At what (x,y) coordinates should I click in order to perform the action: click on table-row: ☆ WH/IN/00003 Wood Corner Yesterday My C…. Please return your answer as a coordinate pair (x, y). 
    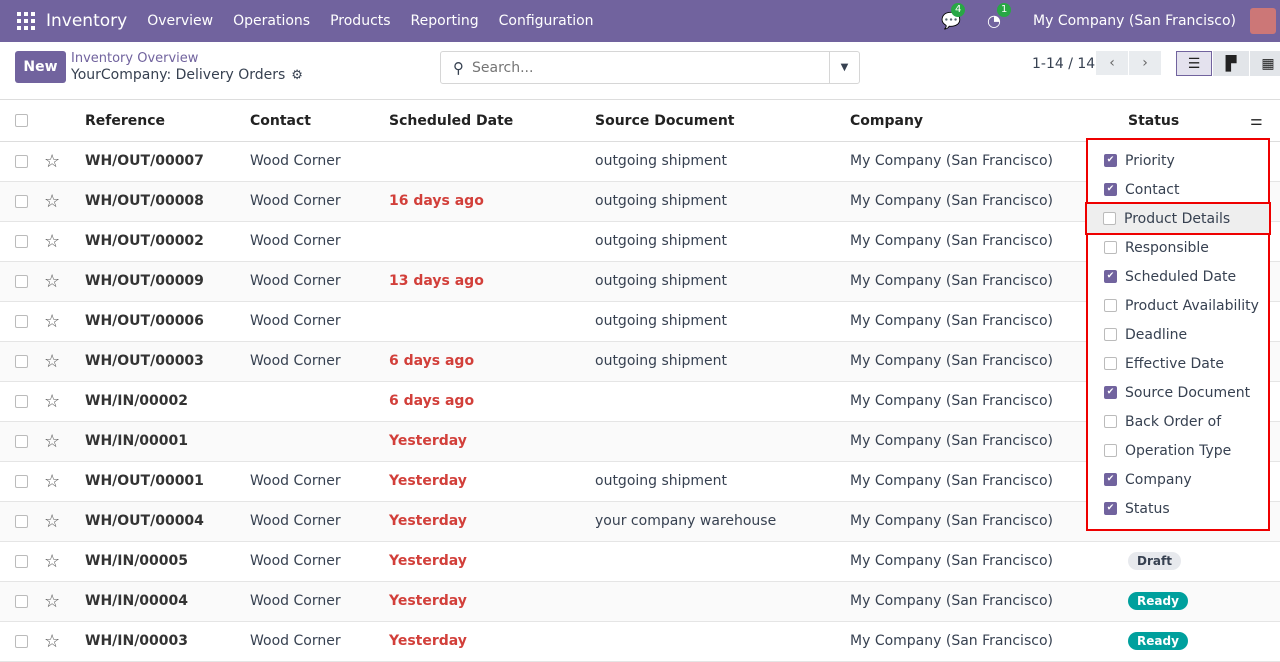
    Looking at the image, I should click on (640, 641).